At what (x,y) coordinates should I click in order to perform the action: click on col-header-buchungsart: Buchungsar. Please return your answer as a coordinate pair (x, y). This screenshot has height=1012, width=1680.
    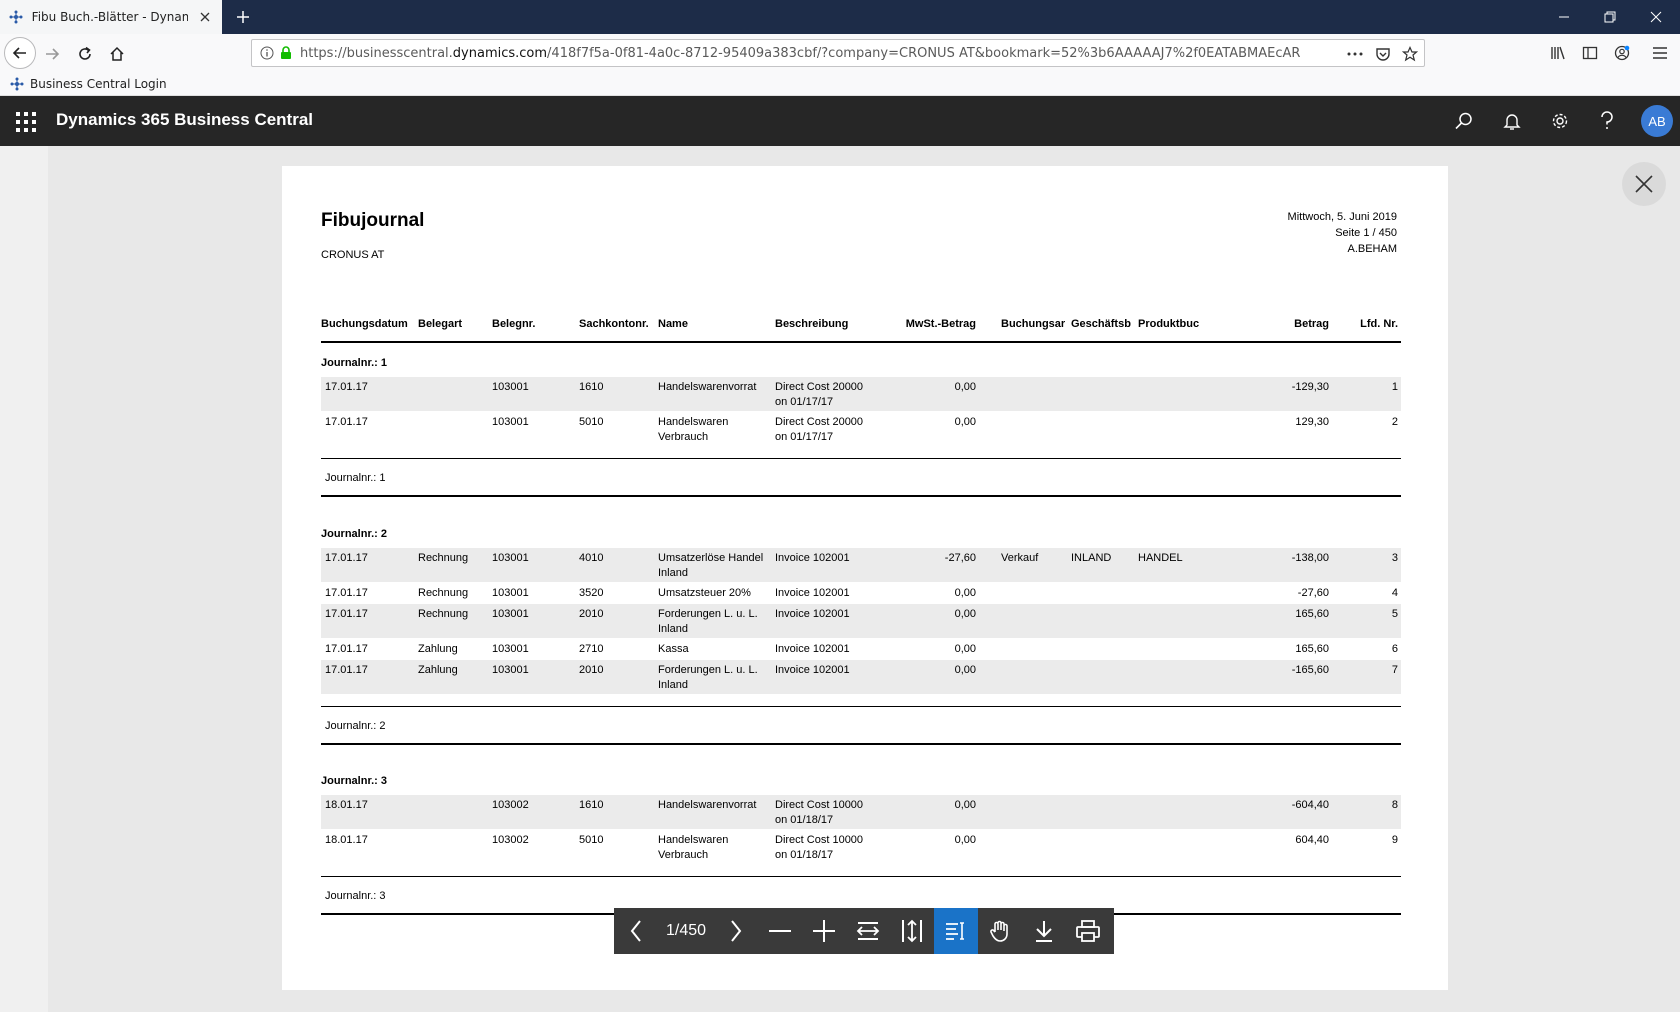
    Looking at the image, I should click on (1033, 324).